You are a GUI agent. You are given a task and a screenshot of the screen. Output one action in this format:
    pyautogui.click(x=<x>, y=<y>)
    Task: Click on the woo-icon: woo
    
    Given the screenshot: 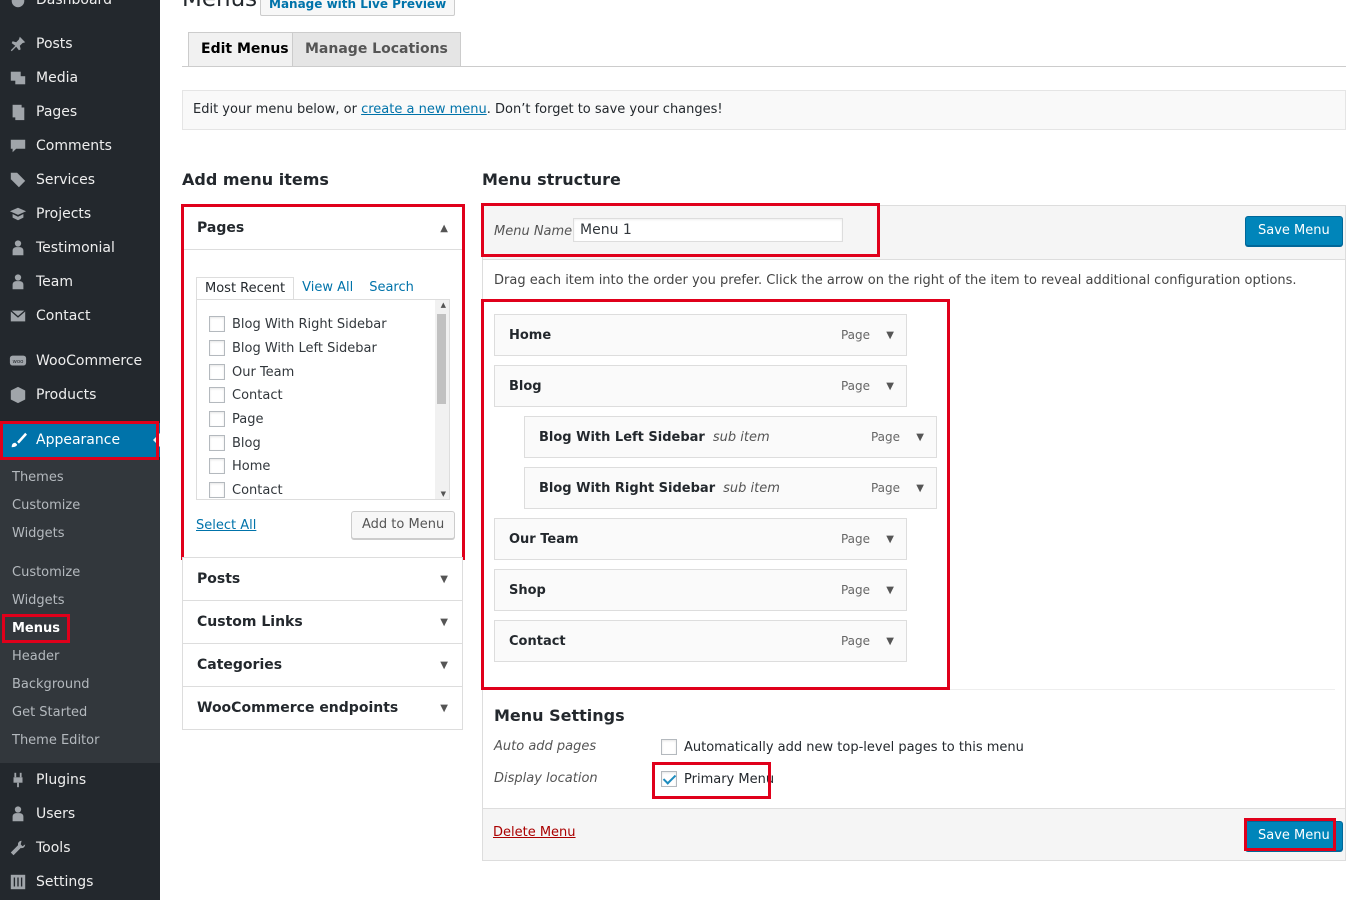 What is the action you would take?
    pyautogui.click(x=18, y=361)
    